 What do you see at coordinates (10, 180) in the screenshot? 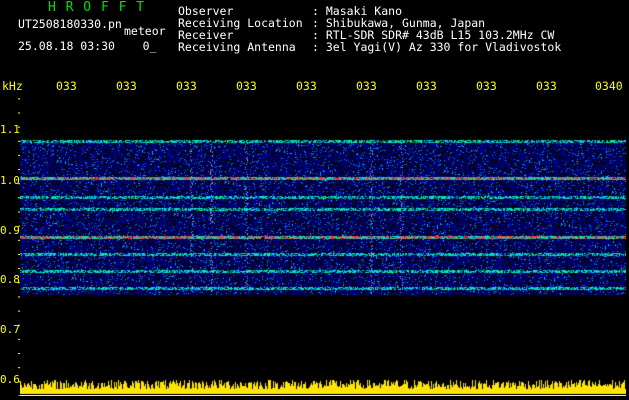
I see `freq-tick: 1.0` at bounding box center [10, 180].